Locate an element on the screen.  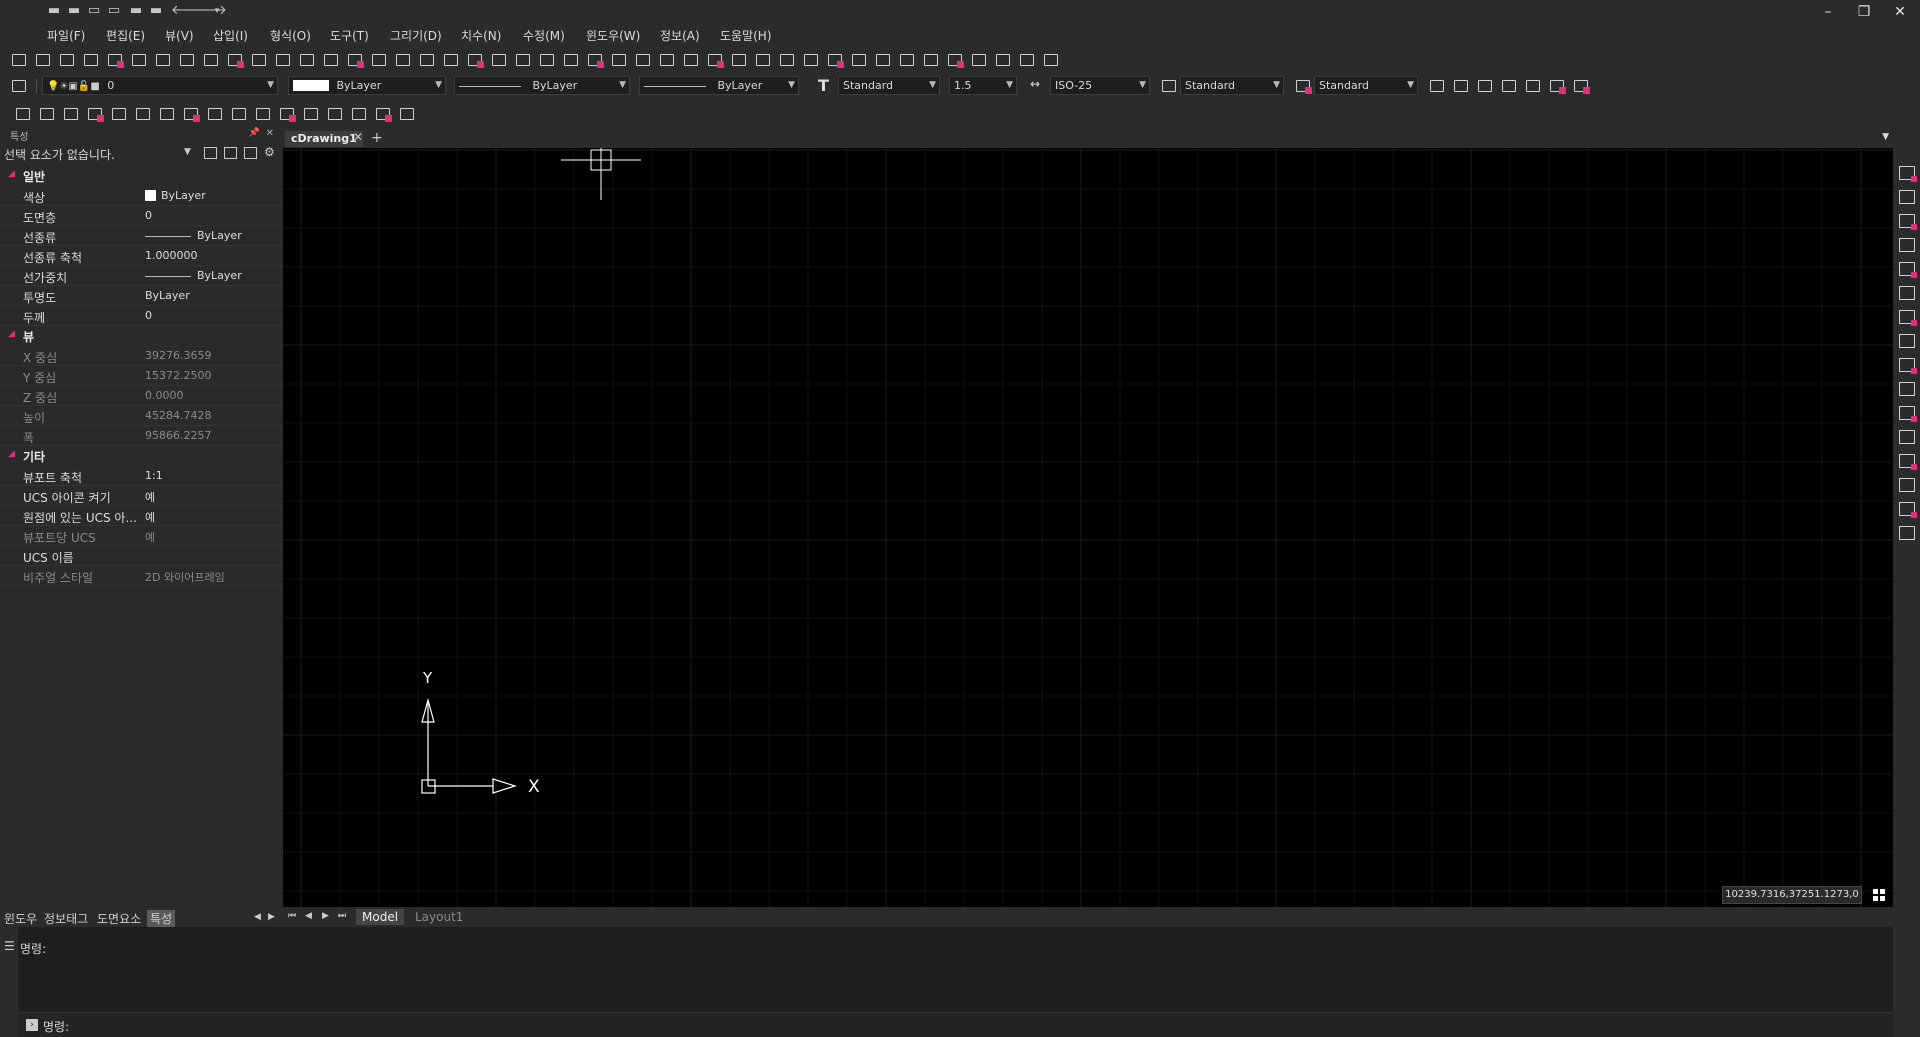
next-tab-icon: ▶ is located at coordinates (325, 916).